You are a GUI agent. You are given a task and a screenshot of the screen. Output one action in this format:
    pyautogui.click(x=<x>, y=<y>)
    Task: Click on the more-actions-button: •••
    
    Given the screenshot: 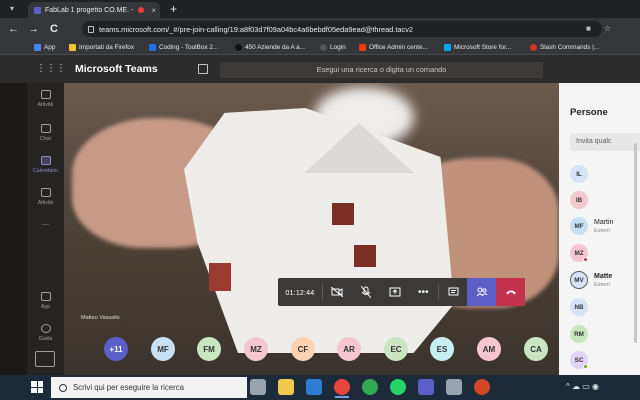 What is the action you would take?
    pyautogui.click(x=423, y=292)
    